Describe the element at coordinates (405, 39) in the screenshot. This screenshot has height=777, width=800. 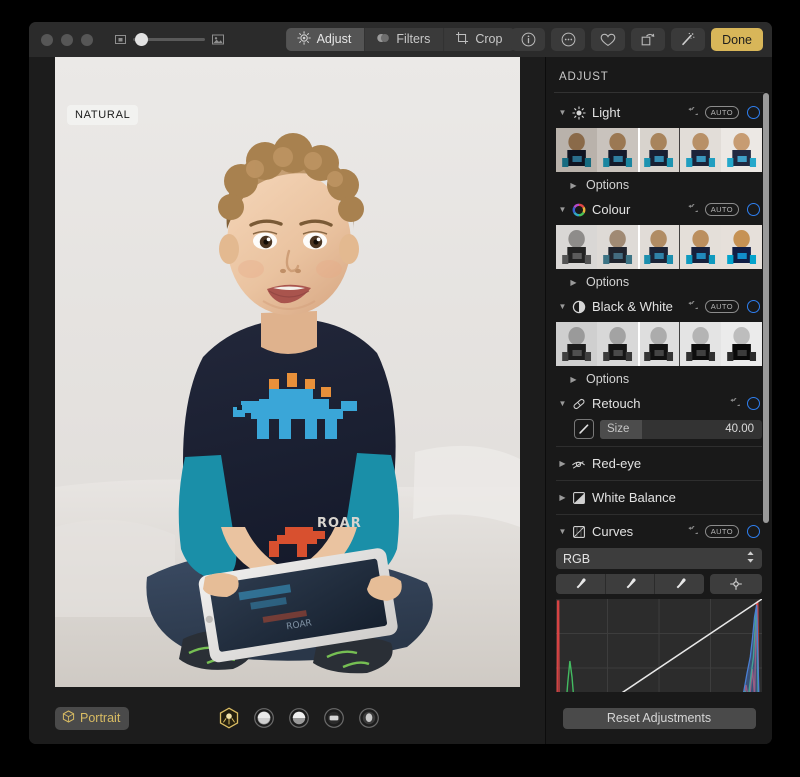
I see `tab-filters: Filters` at that location.